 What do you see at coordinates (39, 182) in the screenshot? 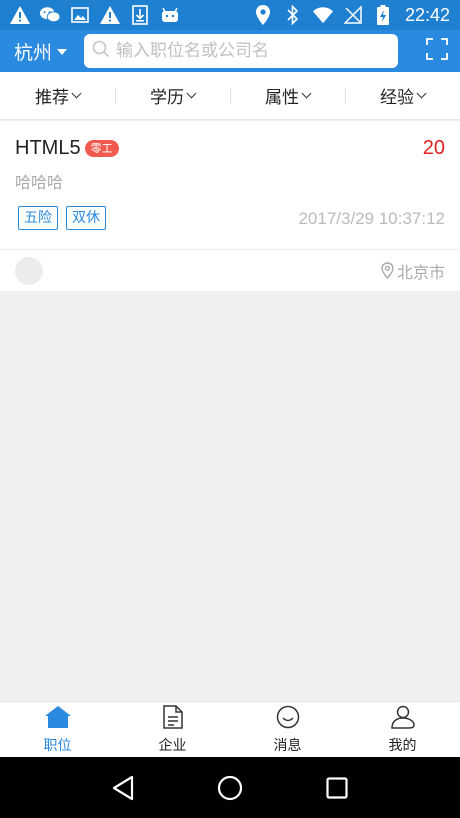
I see `job-description: 哈哈哈` at bounding box center [39, 182].